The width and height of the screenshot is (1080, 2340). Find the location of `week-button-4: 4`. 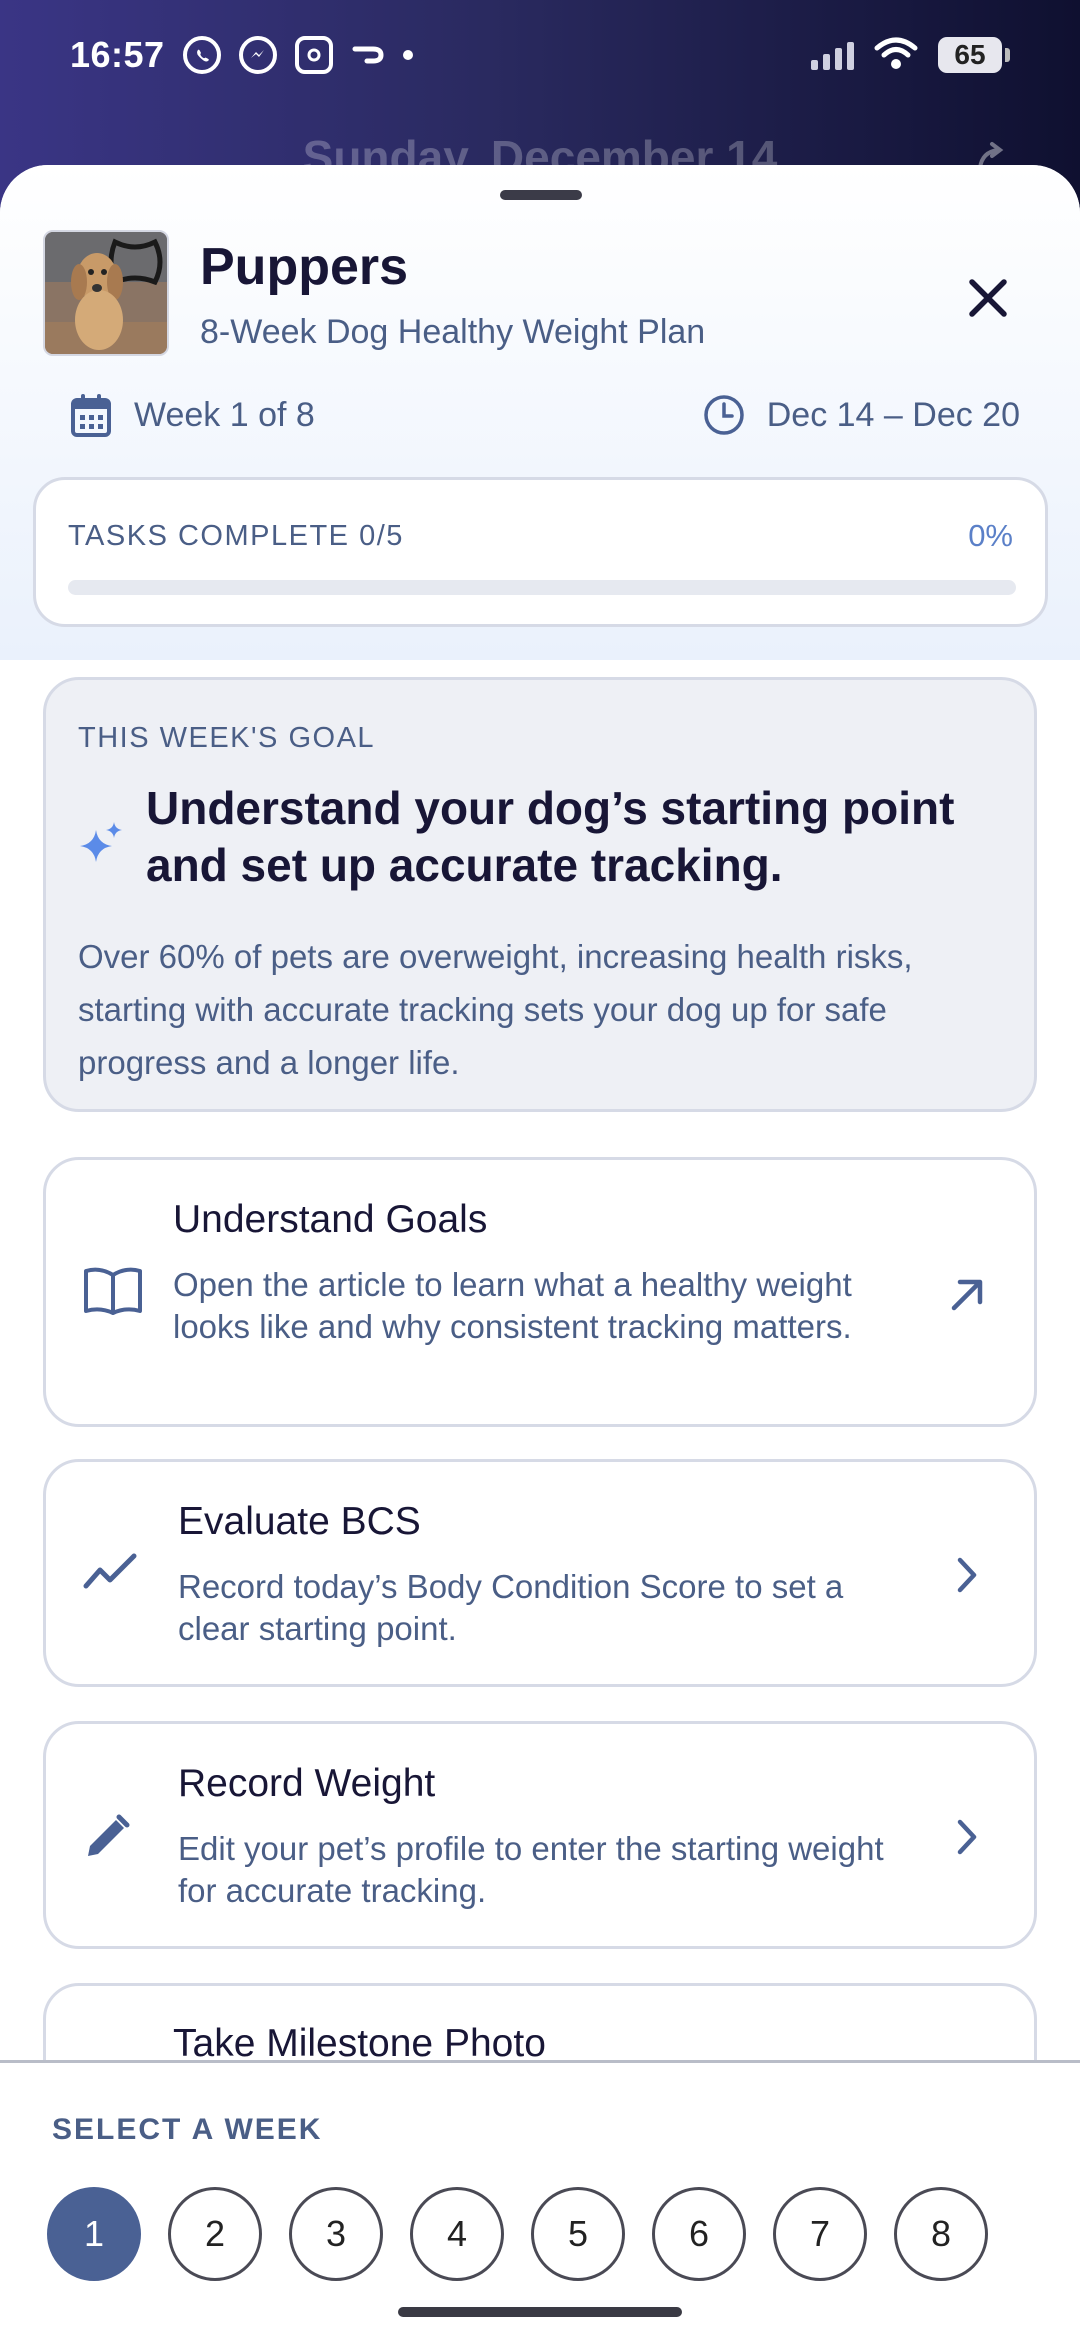

week-button-4: 4 is located at coordinates (457, 2234).